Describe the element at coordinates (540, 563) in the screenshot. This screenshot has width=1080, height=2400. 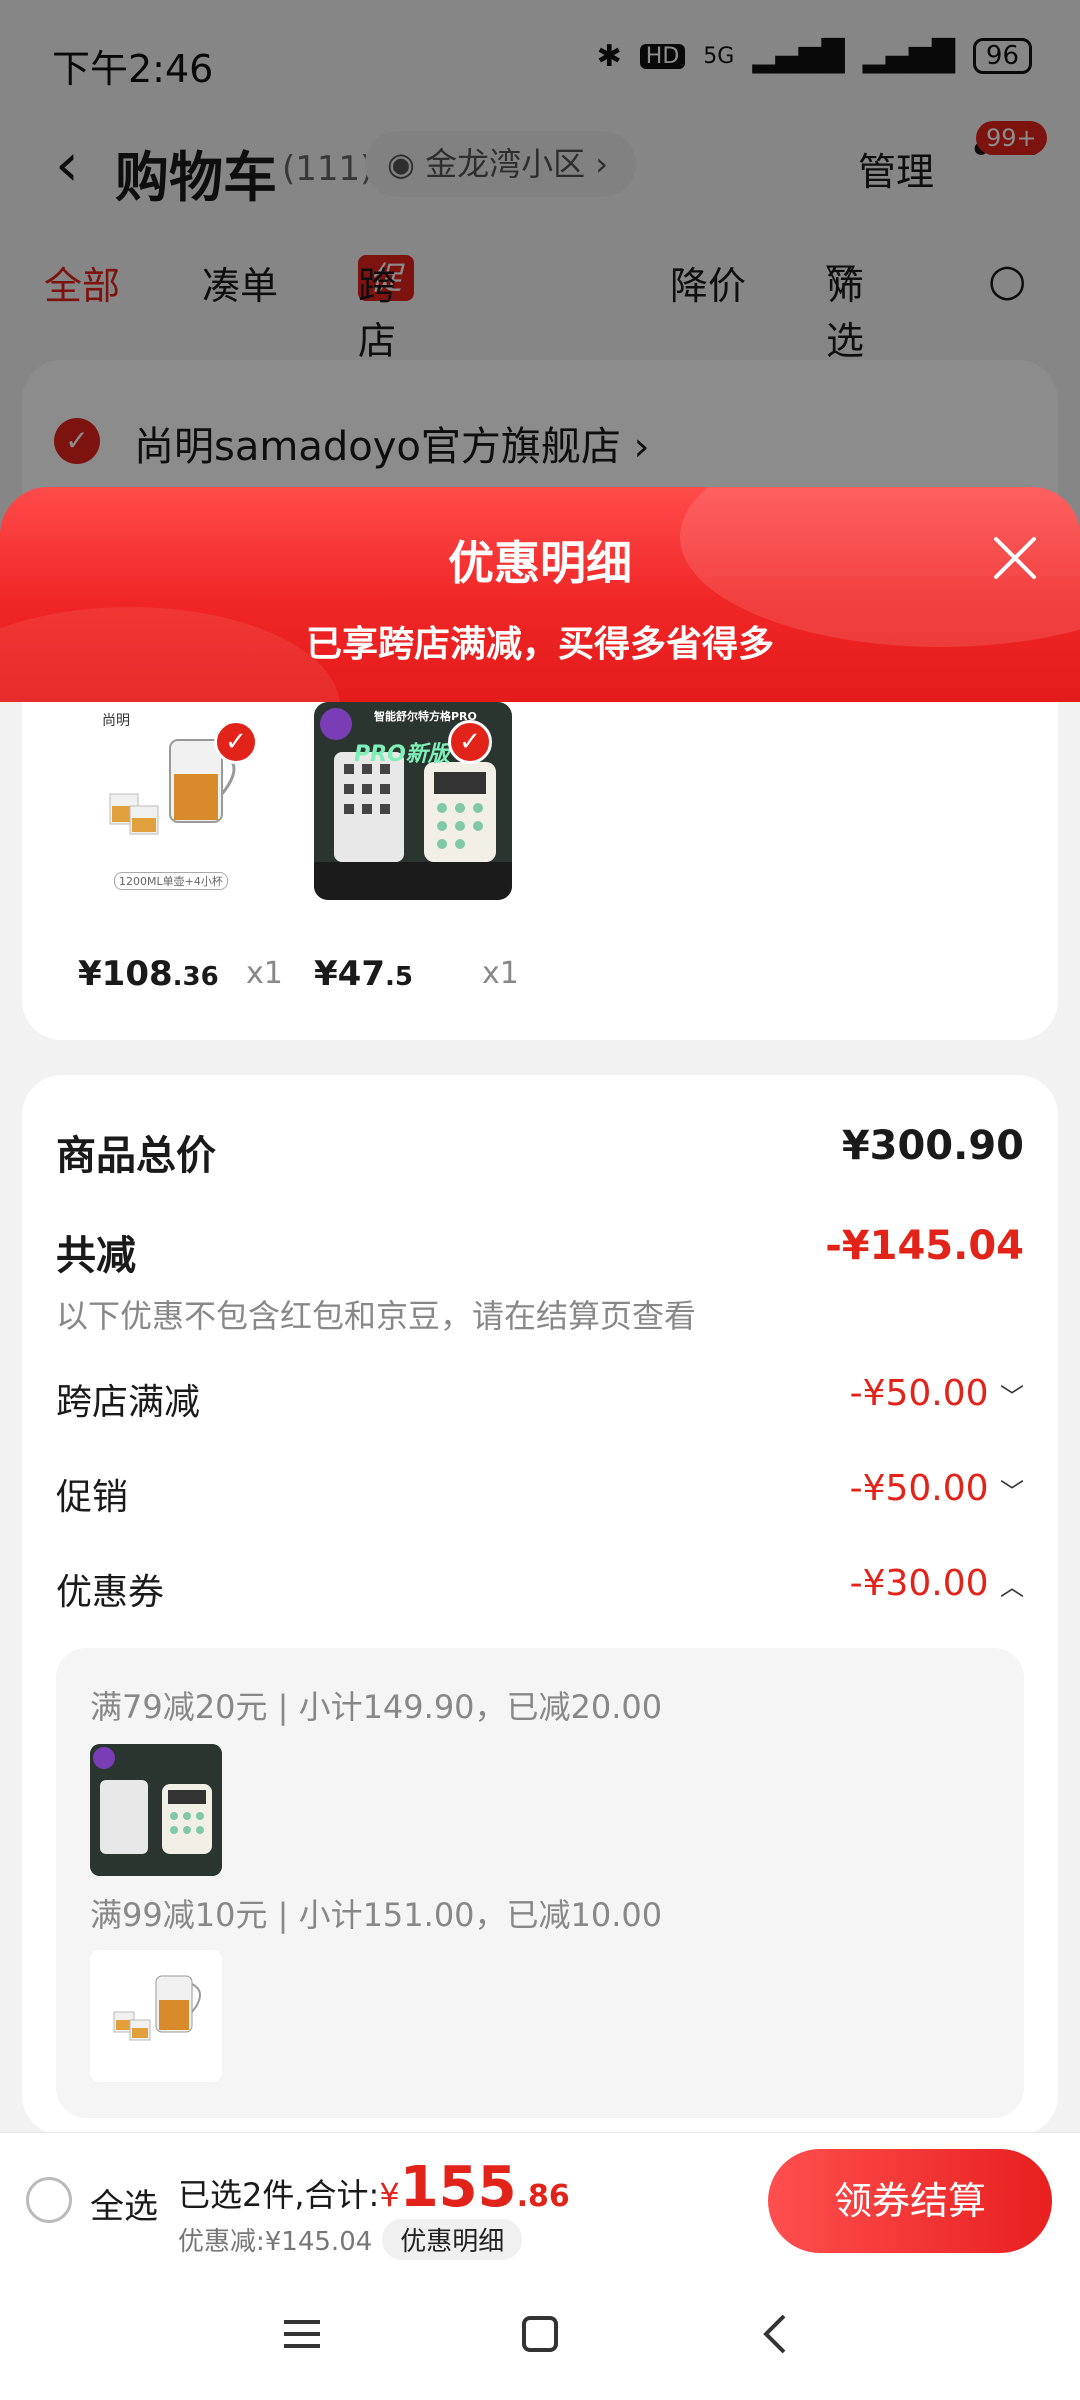
I see `sheet-title: 优惠明细` at that location.